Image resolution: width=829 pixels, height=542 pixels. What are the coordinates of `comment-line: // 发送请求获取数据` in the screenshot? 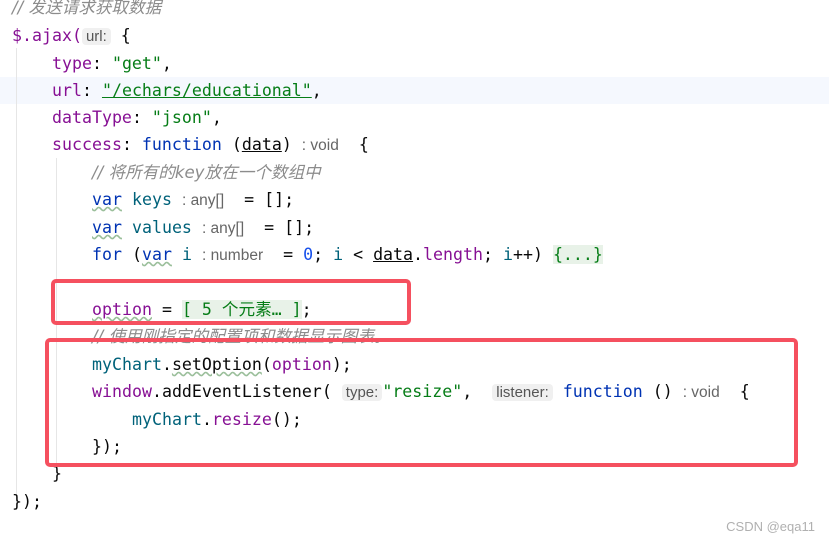 It's located at (87, 8).